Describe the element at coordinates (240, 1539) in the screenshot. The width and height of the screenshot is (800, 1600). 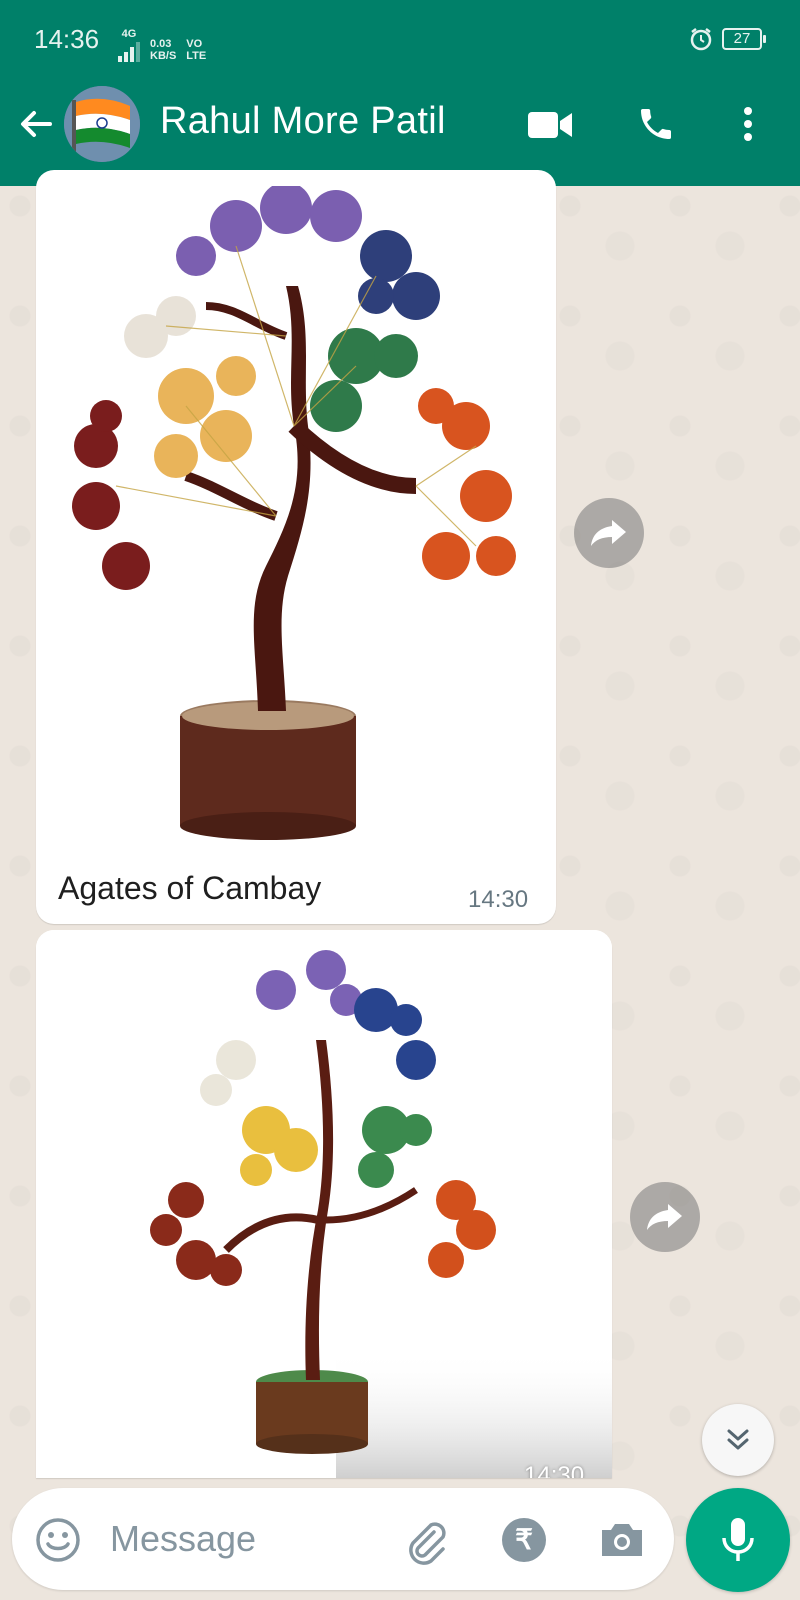
I see `message-input` at that location.